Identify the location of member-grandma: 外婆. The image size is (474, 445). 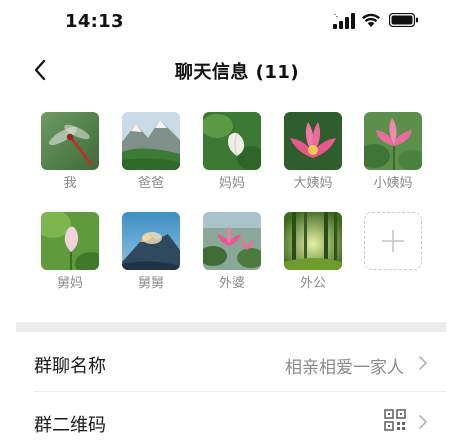
(232, 252).